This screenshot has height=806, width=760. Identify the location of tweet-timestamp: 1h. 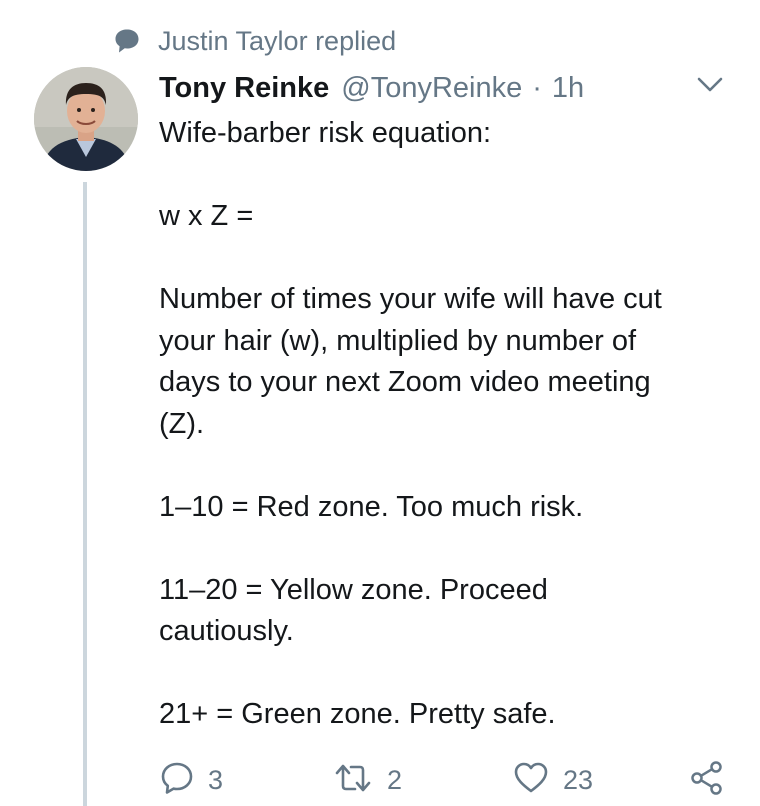
(568, 88).